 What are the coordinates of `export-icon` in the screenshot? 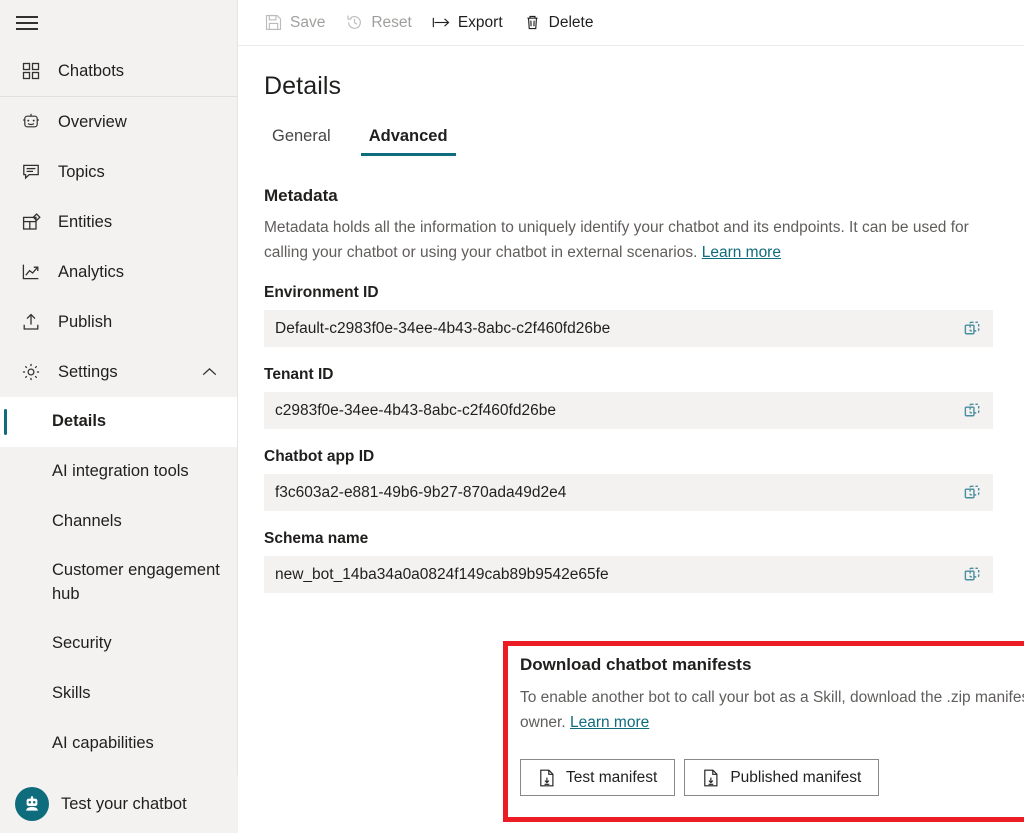 It's located at (441, 22).